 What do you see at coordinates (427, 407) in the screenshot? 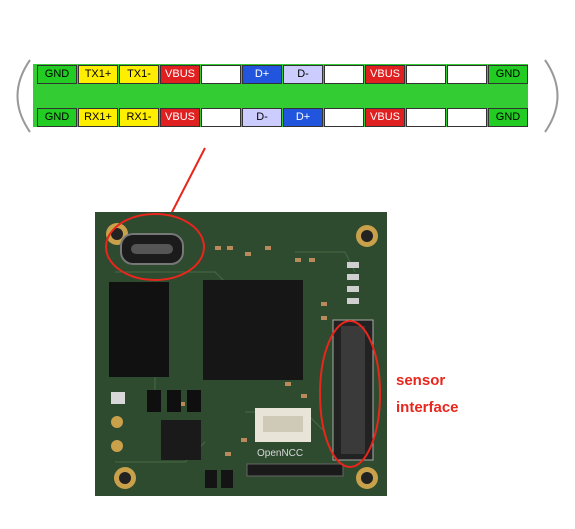
I see `annotation-line-2: interface` at bounding box center [427, 407].